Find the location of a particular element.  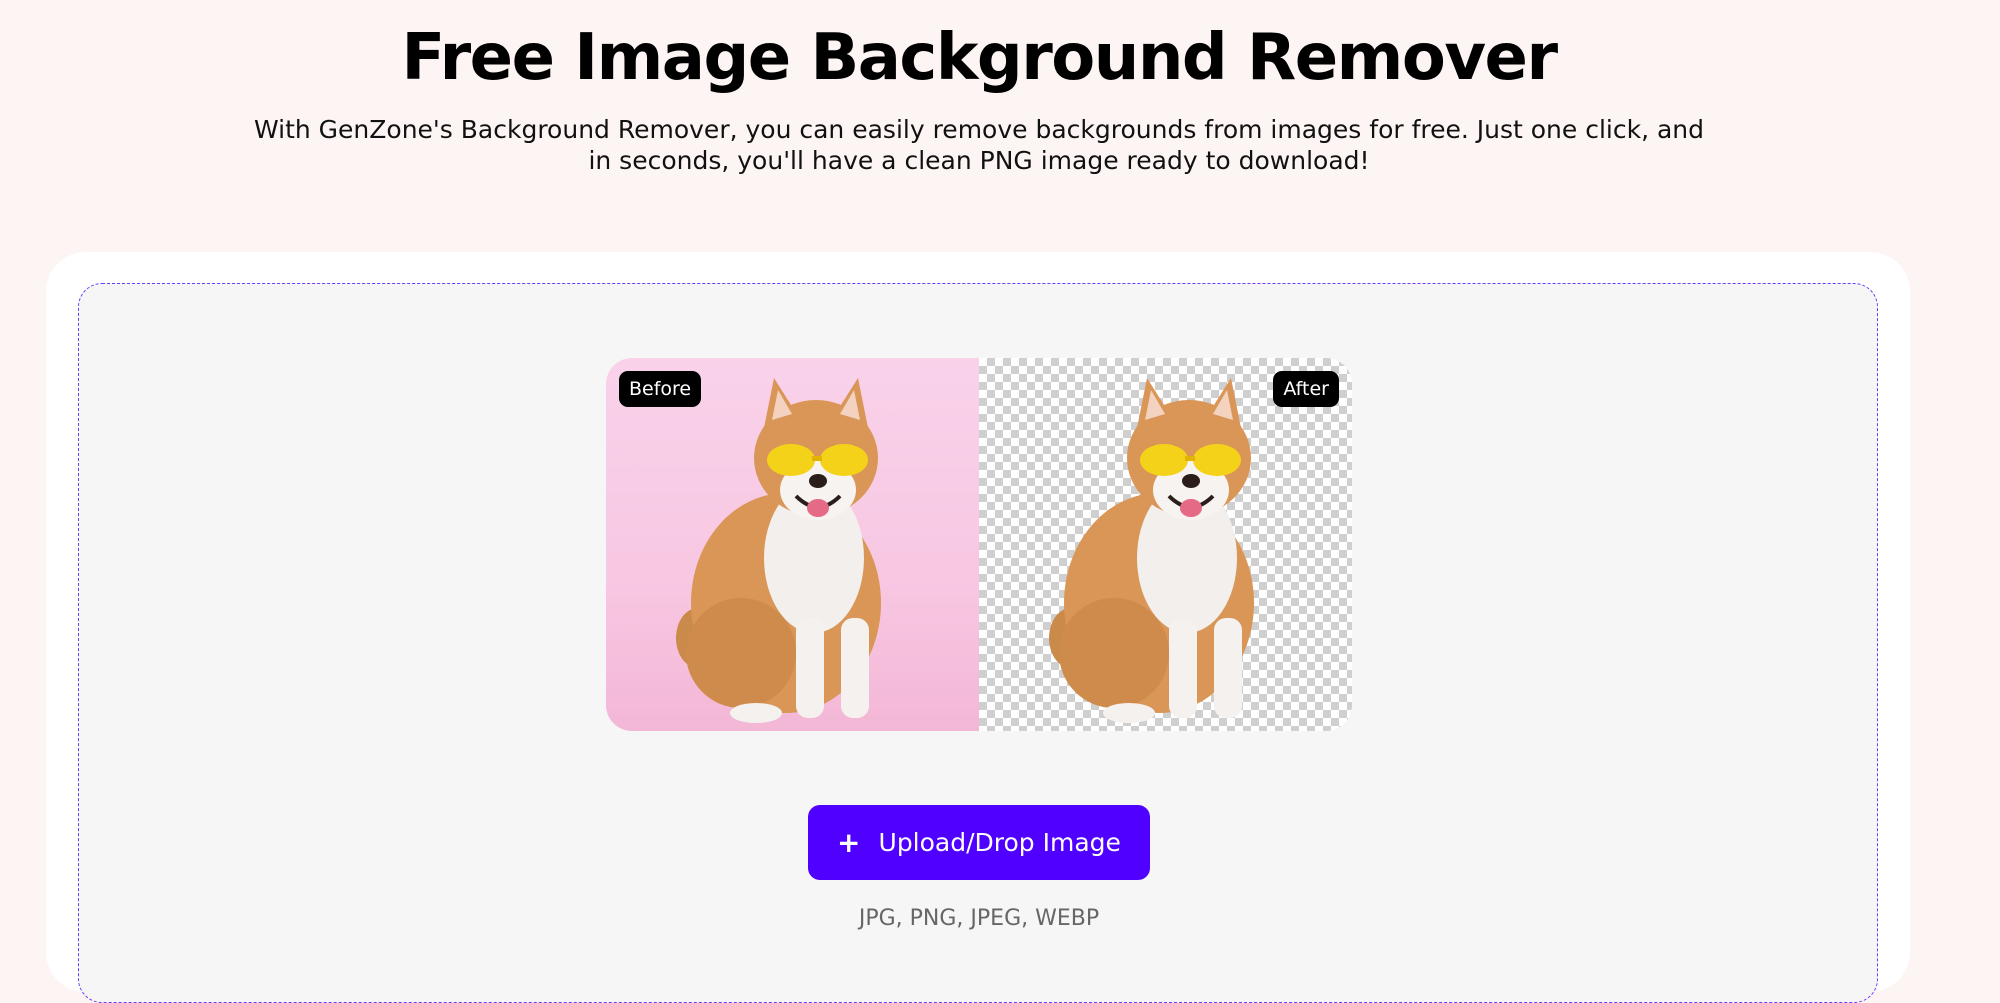

dog-image-before is located at coordinates (778, 550).